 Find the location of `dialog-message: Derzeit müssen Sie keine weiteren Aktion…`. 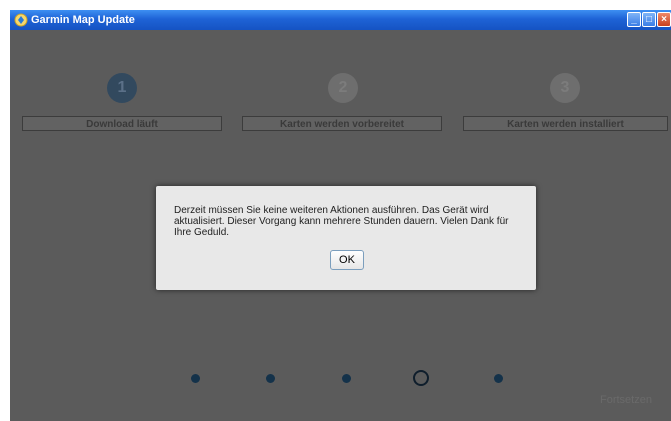

dialog-message: Derzeit müssen Sie keine weiteren Aktion… is located at coordinates (341, 221).